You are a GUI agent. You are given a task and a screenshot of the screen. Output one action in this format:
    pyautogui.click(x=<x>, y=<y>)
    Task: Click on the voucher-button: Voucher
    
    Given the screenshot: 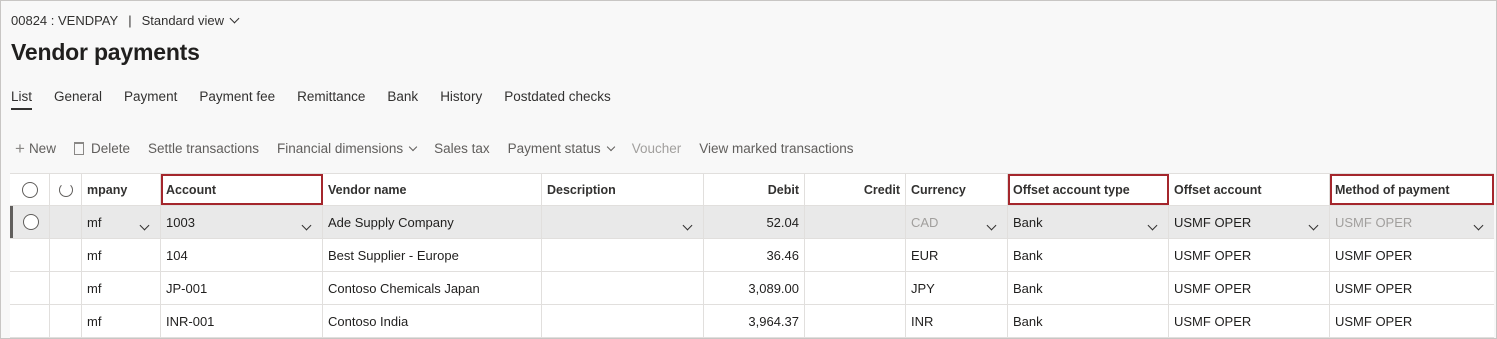 What is the action you would take?
    pyautogui.click(x=657, y=148)
    